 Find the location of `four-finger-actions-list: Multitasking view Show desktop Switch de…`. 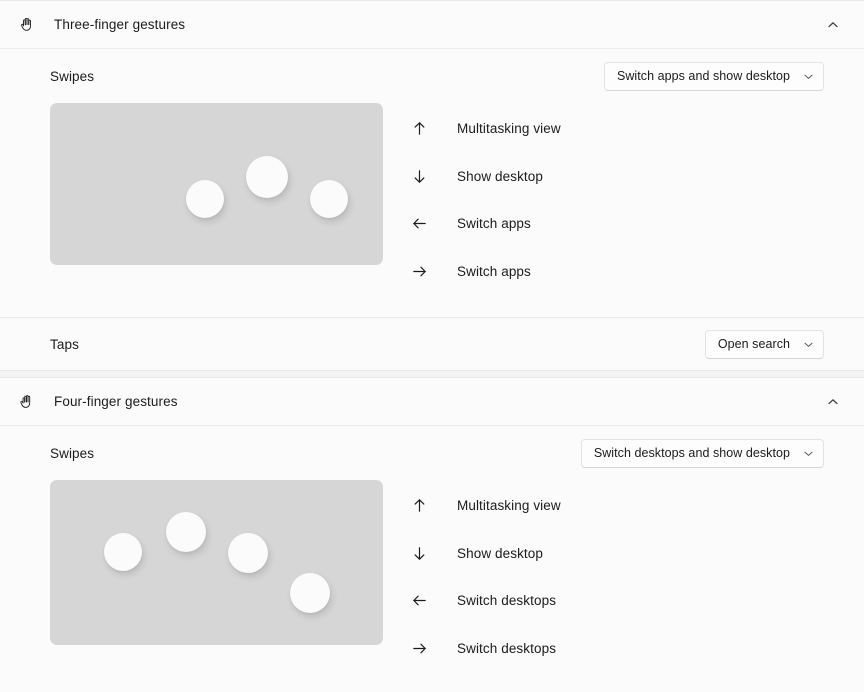

four-finger-actions-list: Multitasking view Show desktop Switch de… is located at coordinates (615, 576).